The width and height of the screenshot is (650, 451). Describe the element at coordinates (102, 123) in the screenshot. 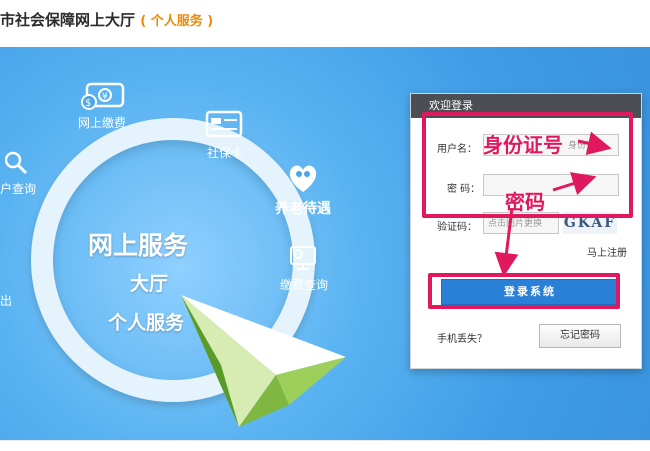

I see `feature-label: 网上缴费` at that location.